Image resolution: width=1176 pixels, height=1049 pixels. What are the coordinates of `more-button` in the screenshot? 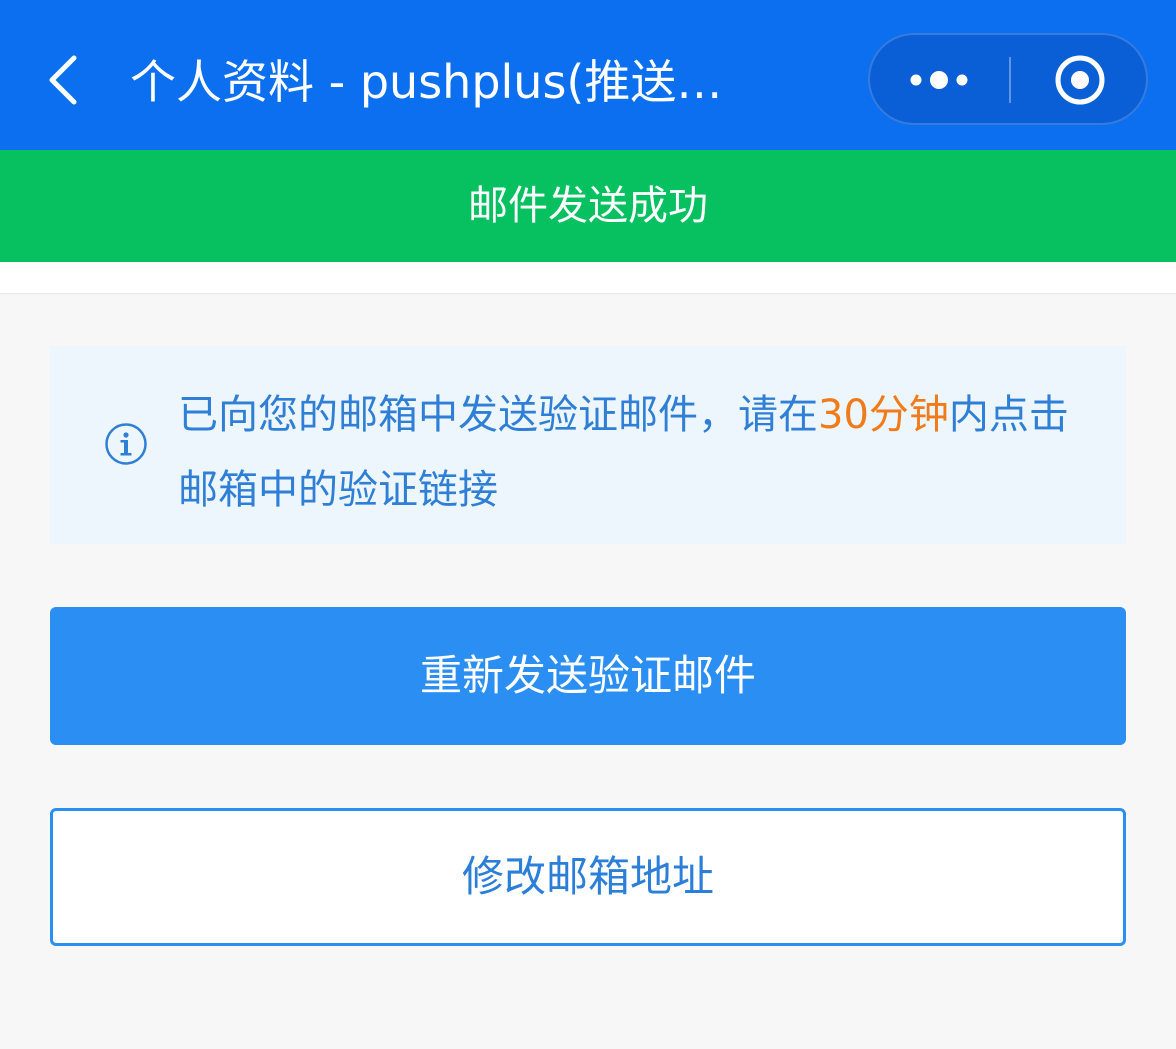 It's located at (940, 79).